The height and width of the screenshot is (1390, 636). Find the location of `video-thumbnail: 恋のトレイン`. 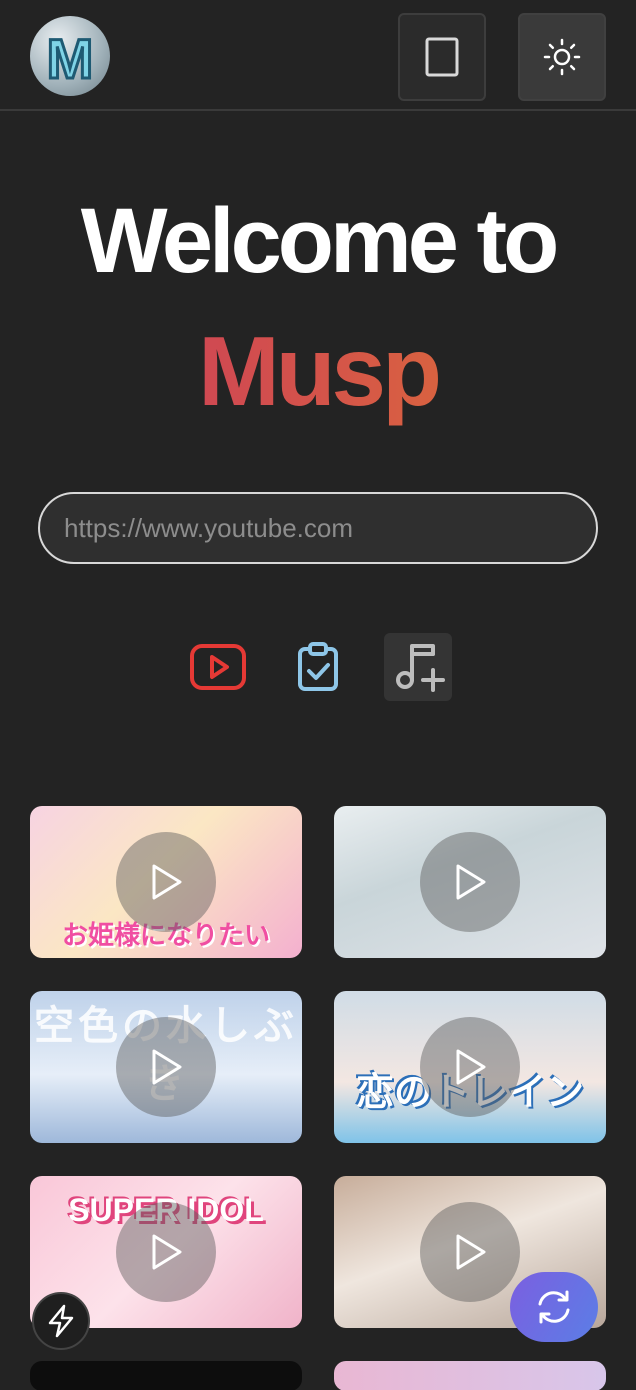

video-thumbnail: 恋のトレイン is located at coordinates (470, 1067).